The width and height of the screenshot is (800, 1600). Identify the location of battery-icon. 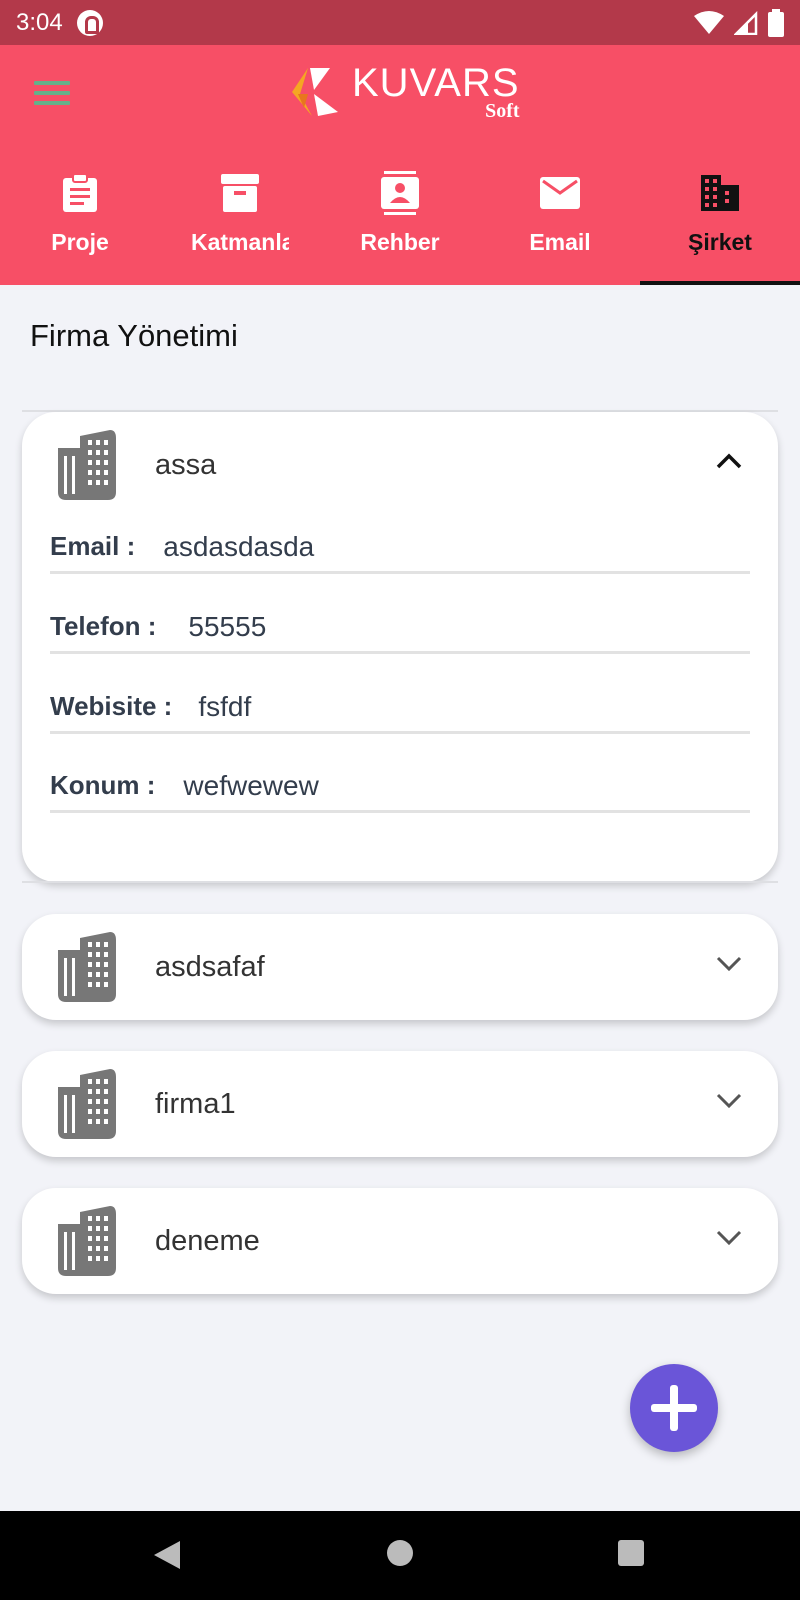
(776, 22).